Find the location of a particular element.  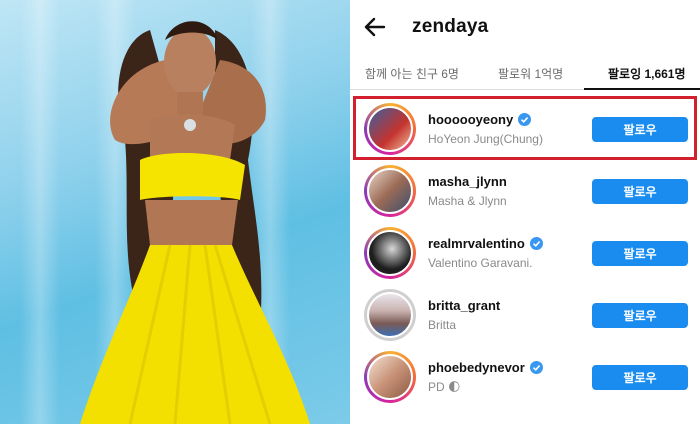

avatar-frame is located at coordinates (390, 315).